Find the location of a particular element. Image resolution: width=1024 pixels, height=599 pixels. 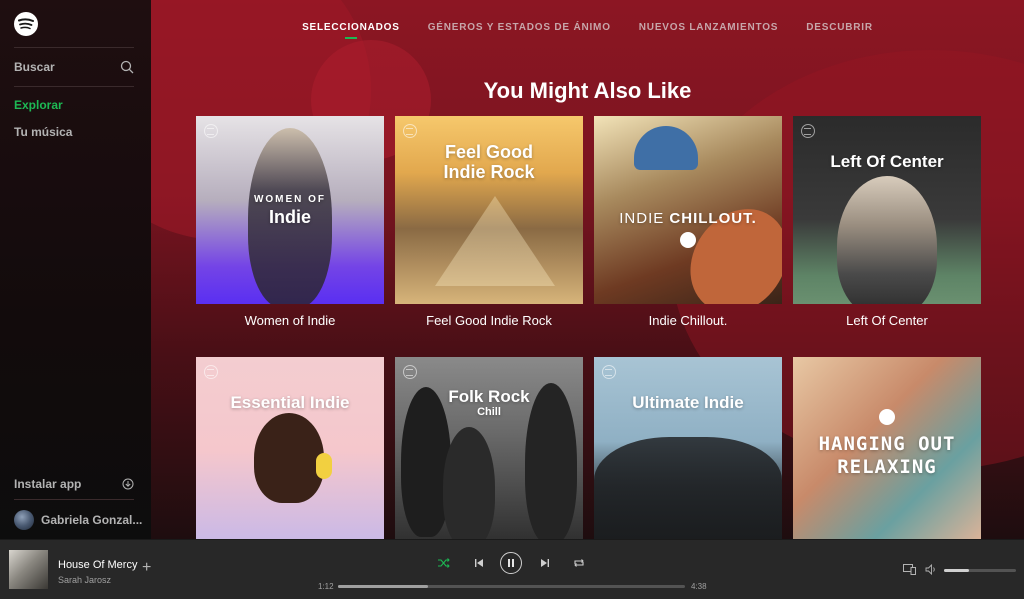

sidebar-item-explorar: Explorar is located at coordinates (38, 105).